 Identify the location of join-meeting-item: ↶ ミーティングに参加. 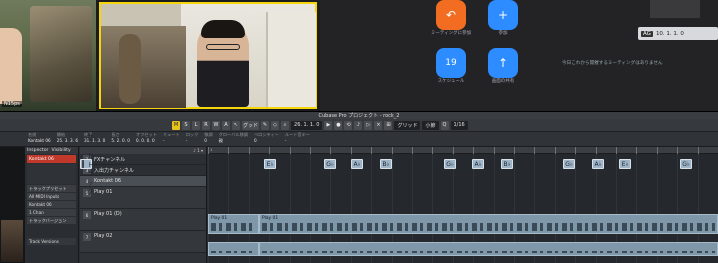
(453, 18).